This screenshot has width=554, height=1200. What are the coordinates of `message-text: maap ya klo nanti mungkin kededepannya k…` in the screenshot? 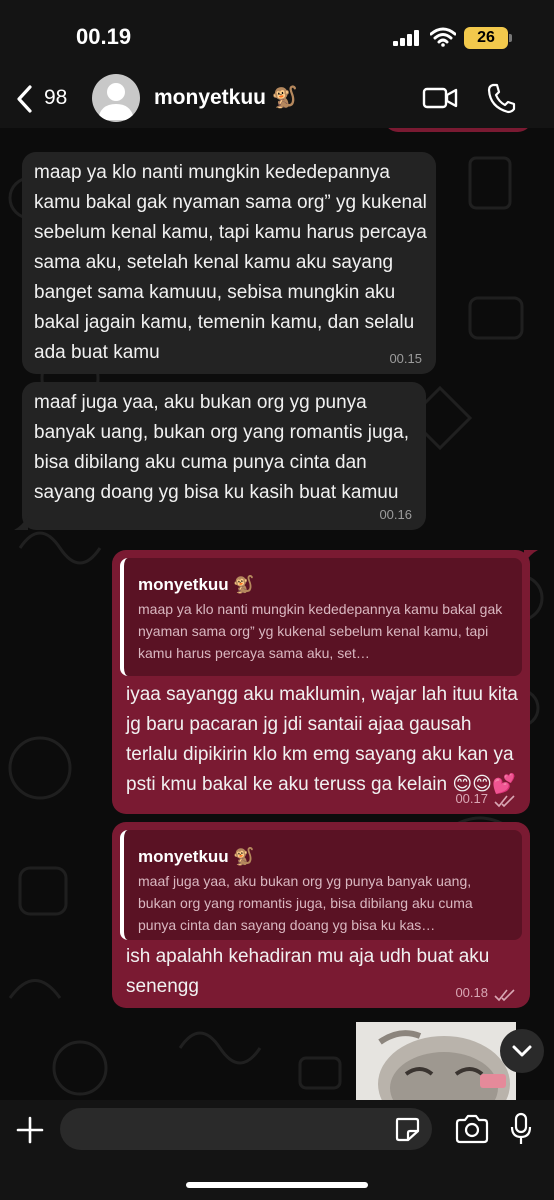 It's located at (230, 262).